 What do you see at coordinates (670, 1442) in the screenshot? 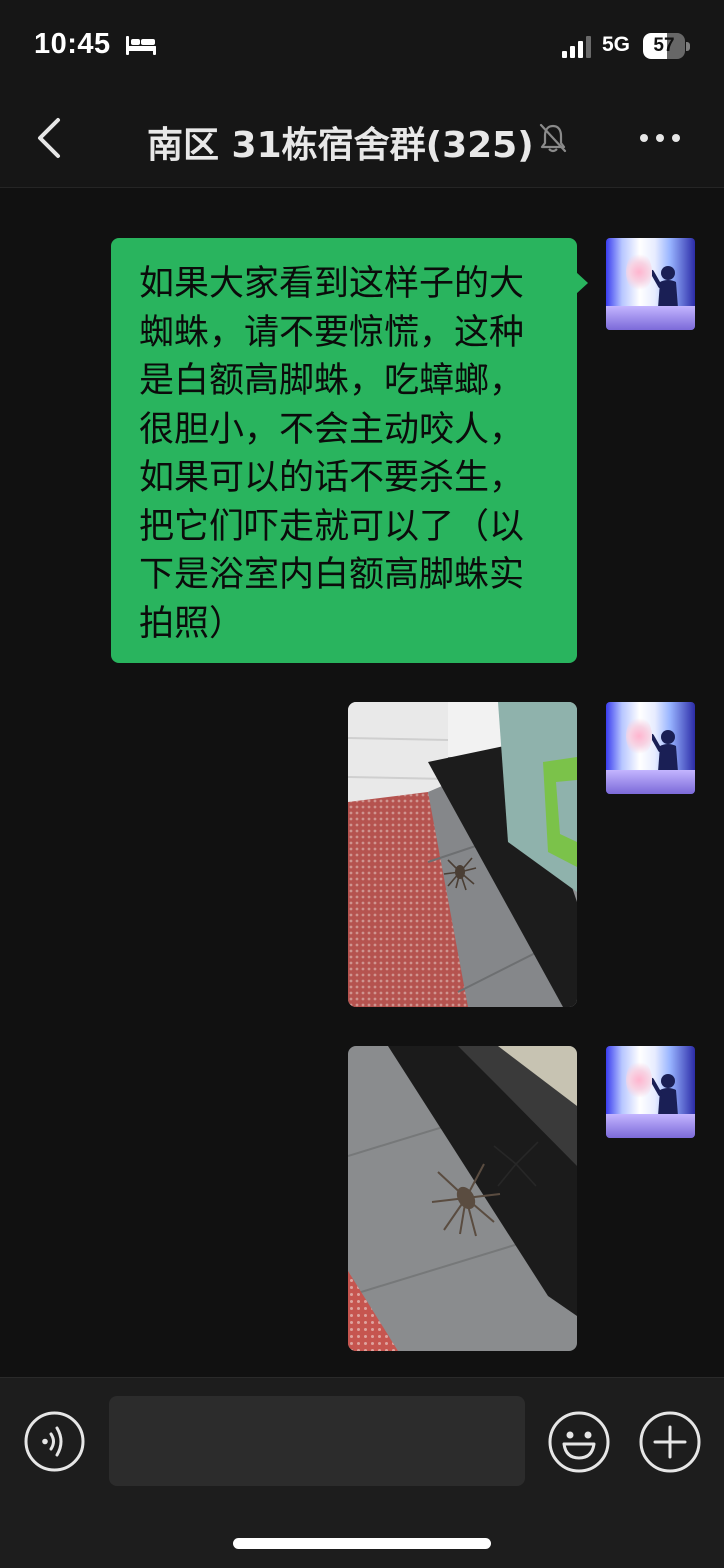
I see `plus-circle-icon` at bounding box center [670, 1442].